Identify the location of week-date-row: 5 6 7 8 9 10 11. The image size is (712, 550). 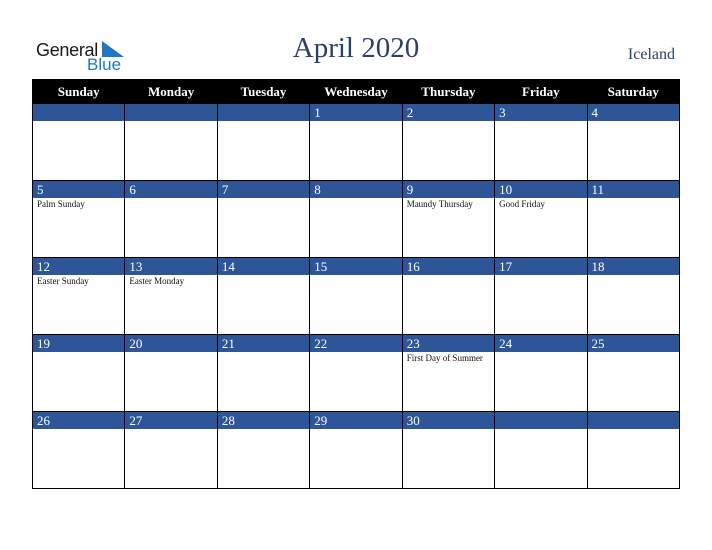
(356, 189).